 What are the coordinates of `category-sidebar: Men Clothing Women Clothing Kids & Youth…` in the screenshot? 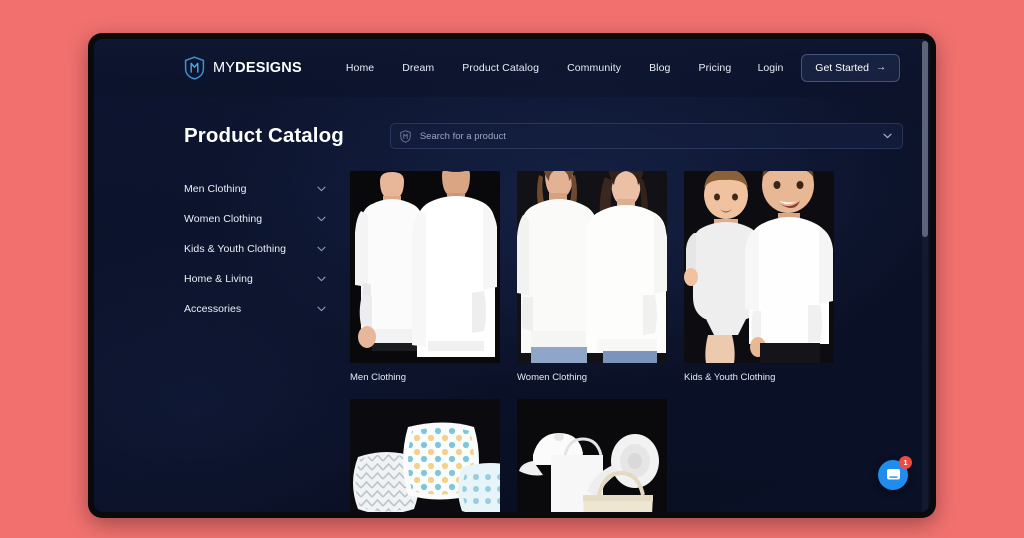 It's located at (258, 341).